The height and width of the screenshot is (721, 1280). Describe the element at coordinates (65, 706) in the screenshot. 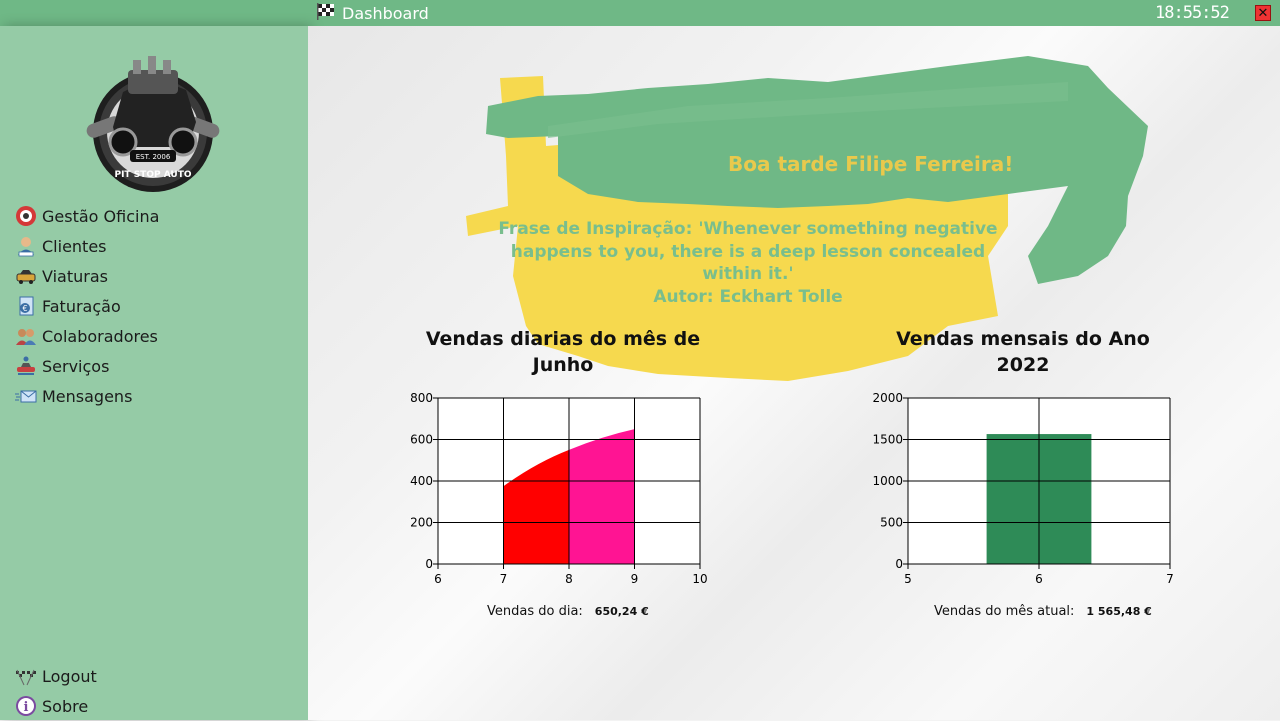

I see `sidebar-item-label: Sobre` at that location.